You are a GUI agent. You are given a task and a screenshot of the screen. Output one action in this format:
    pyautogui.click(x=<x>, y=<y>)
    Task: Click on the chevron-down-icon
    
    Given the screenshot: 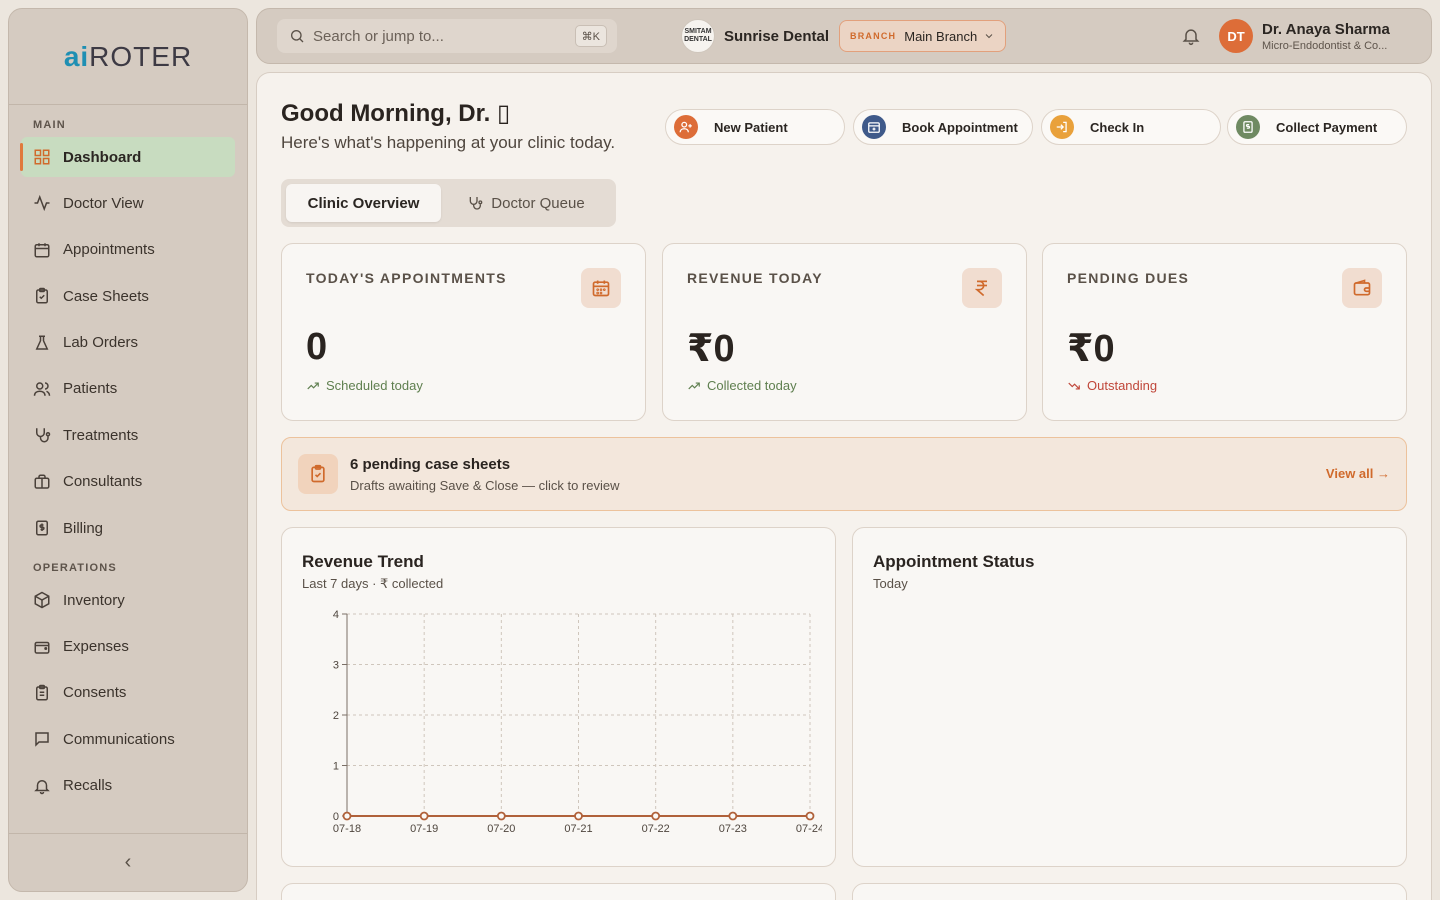 What is the action you would take?
    pyautogui.click(x=989, y=36)
    